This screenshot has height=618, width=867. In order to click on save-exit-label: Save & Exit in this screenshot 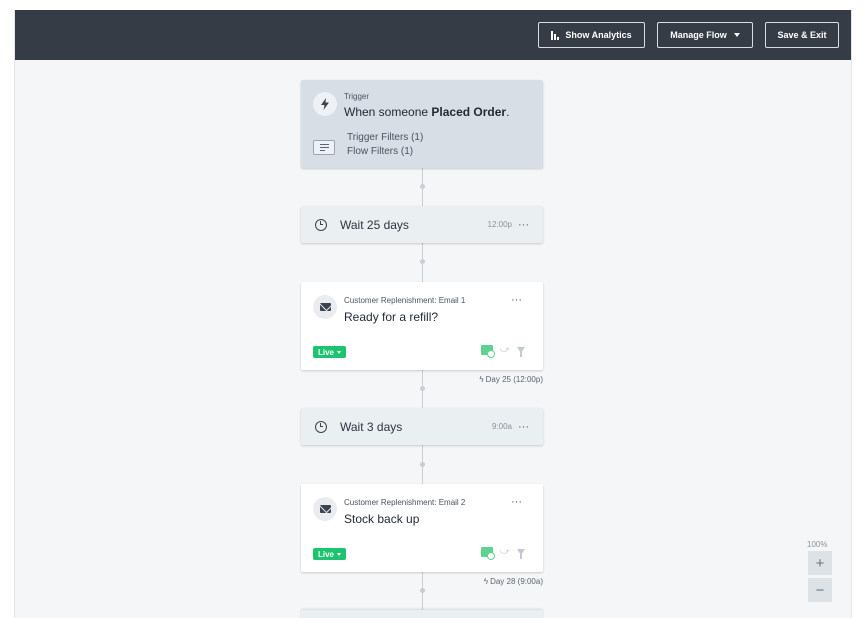, I will do `click(802, 35)`.